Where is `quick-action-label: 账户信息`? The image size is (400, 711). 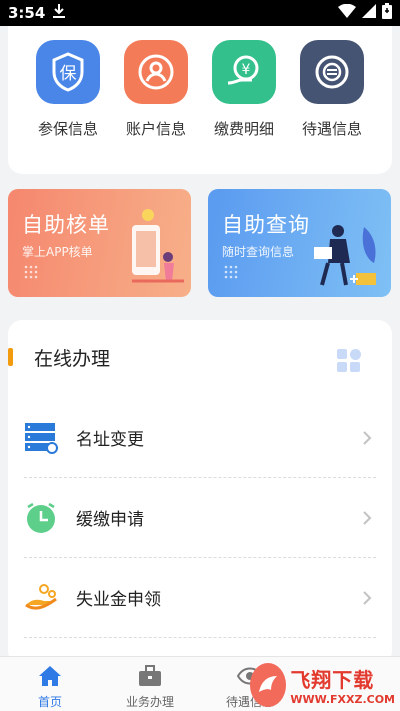 quick-action-label: 账户信息 is located at coordinates (155, 129).